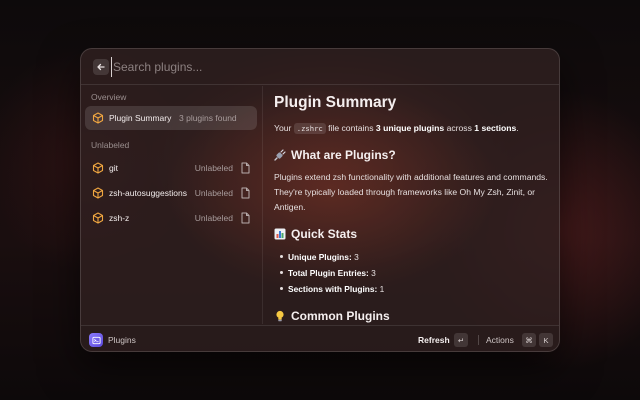  I want to click on command-key-hint: ⌘, so click(529, 340).